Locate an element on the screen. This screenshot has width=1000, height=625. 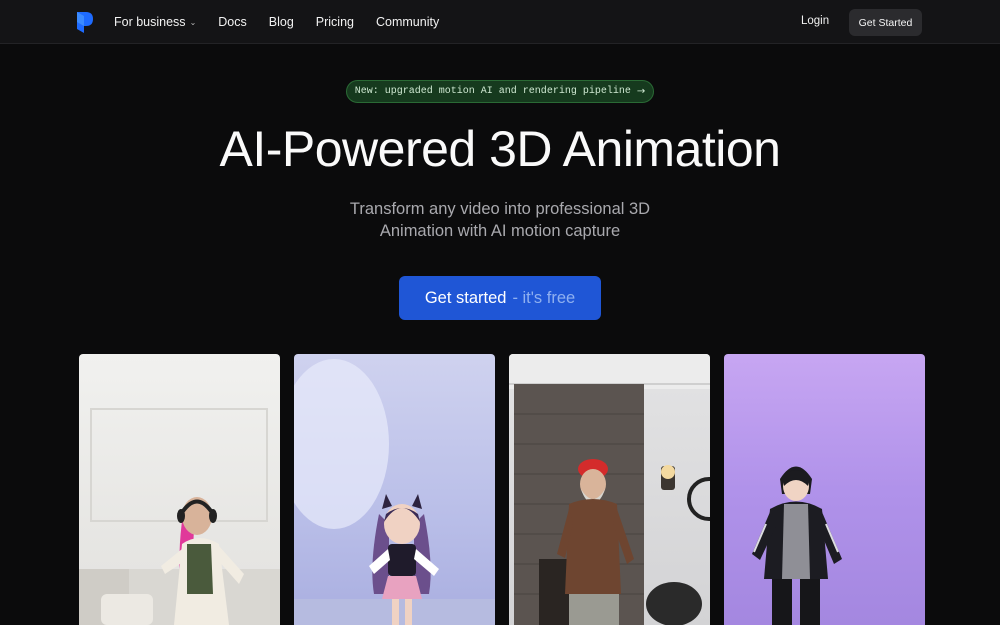
hero-subtitle-line-1: Transform any video into professional 3D is located at coordinates (500, 209).